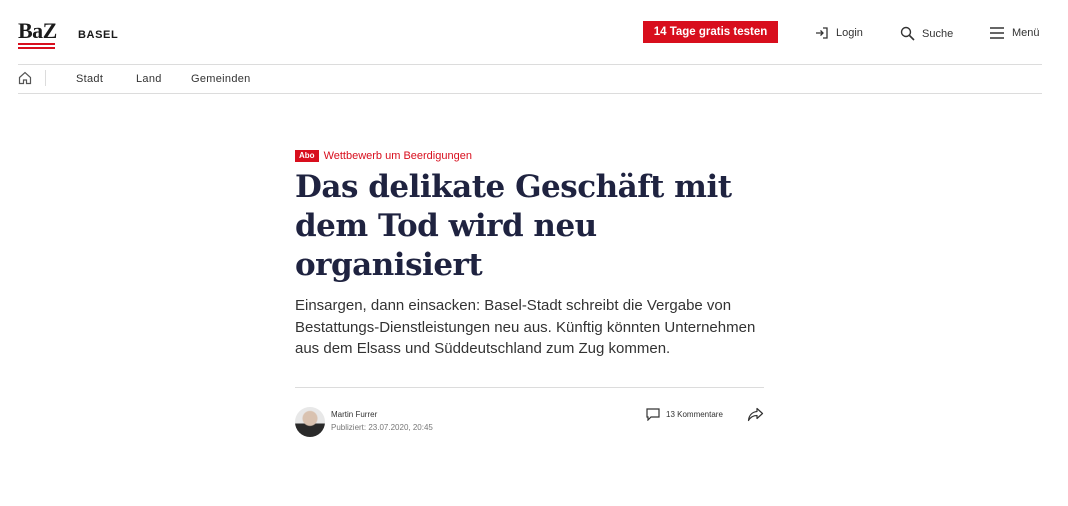 This screenshot has height=506, width=1068. Describe the element at coordinates (98, 35) in the screenshot. I see `region-label: BASEL` at that location.